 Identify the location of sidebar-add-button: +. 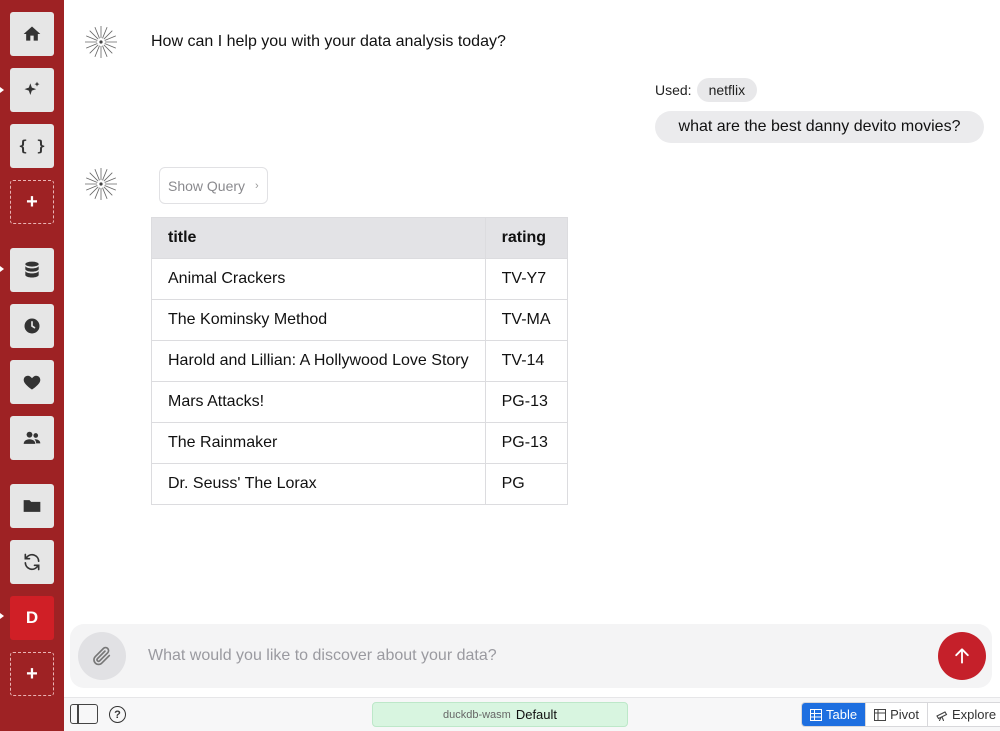
(32, 202).